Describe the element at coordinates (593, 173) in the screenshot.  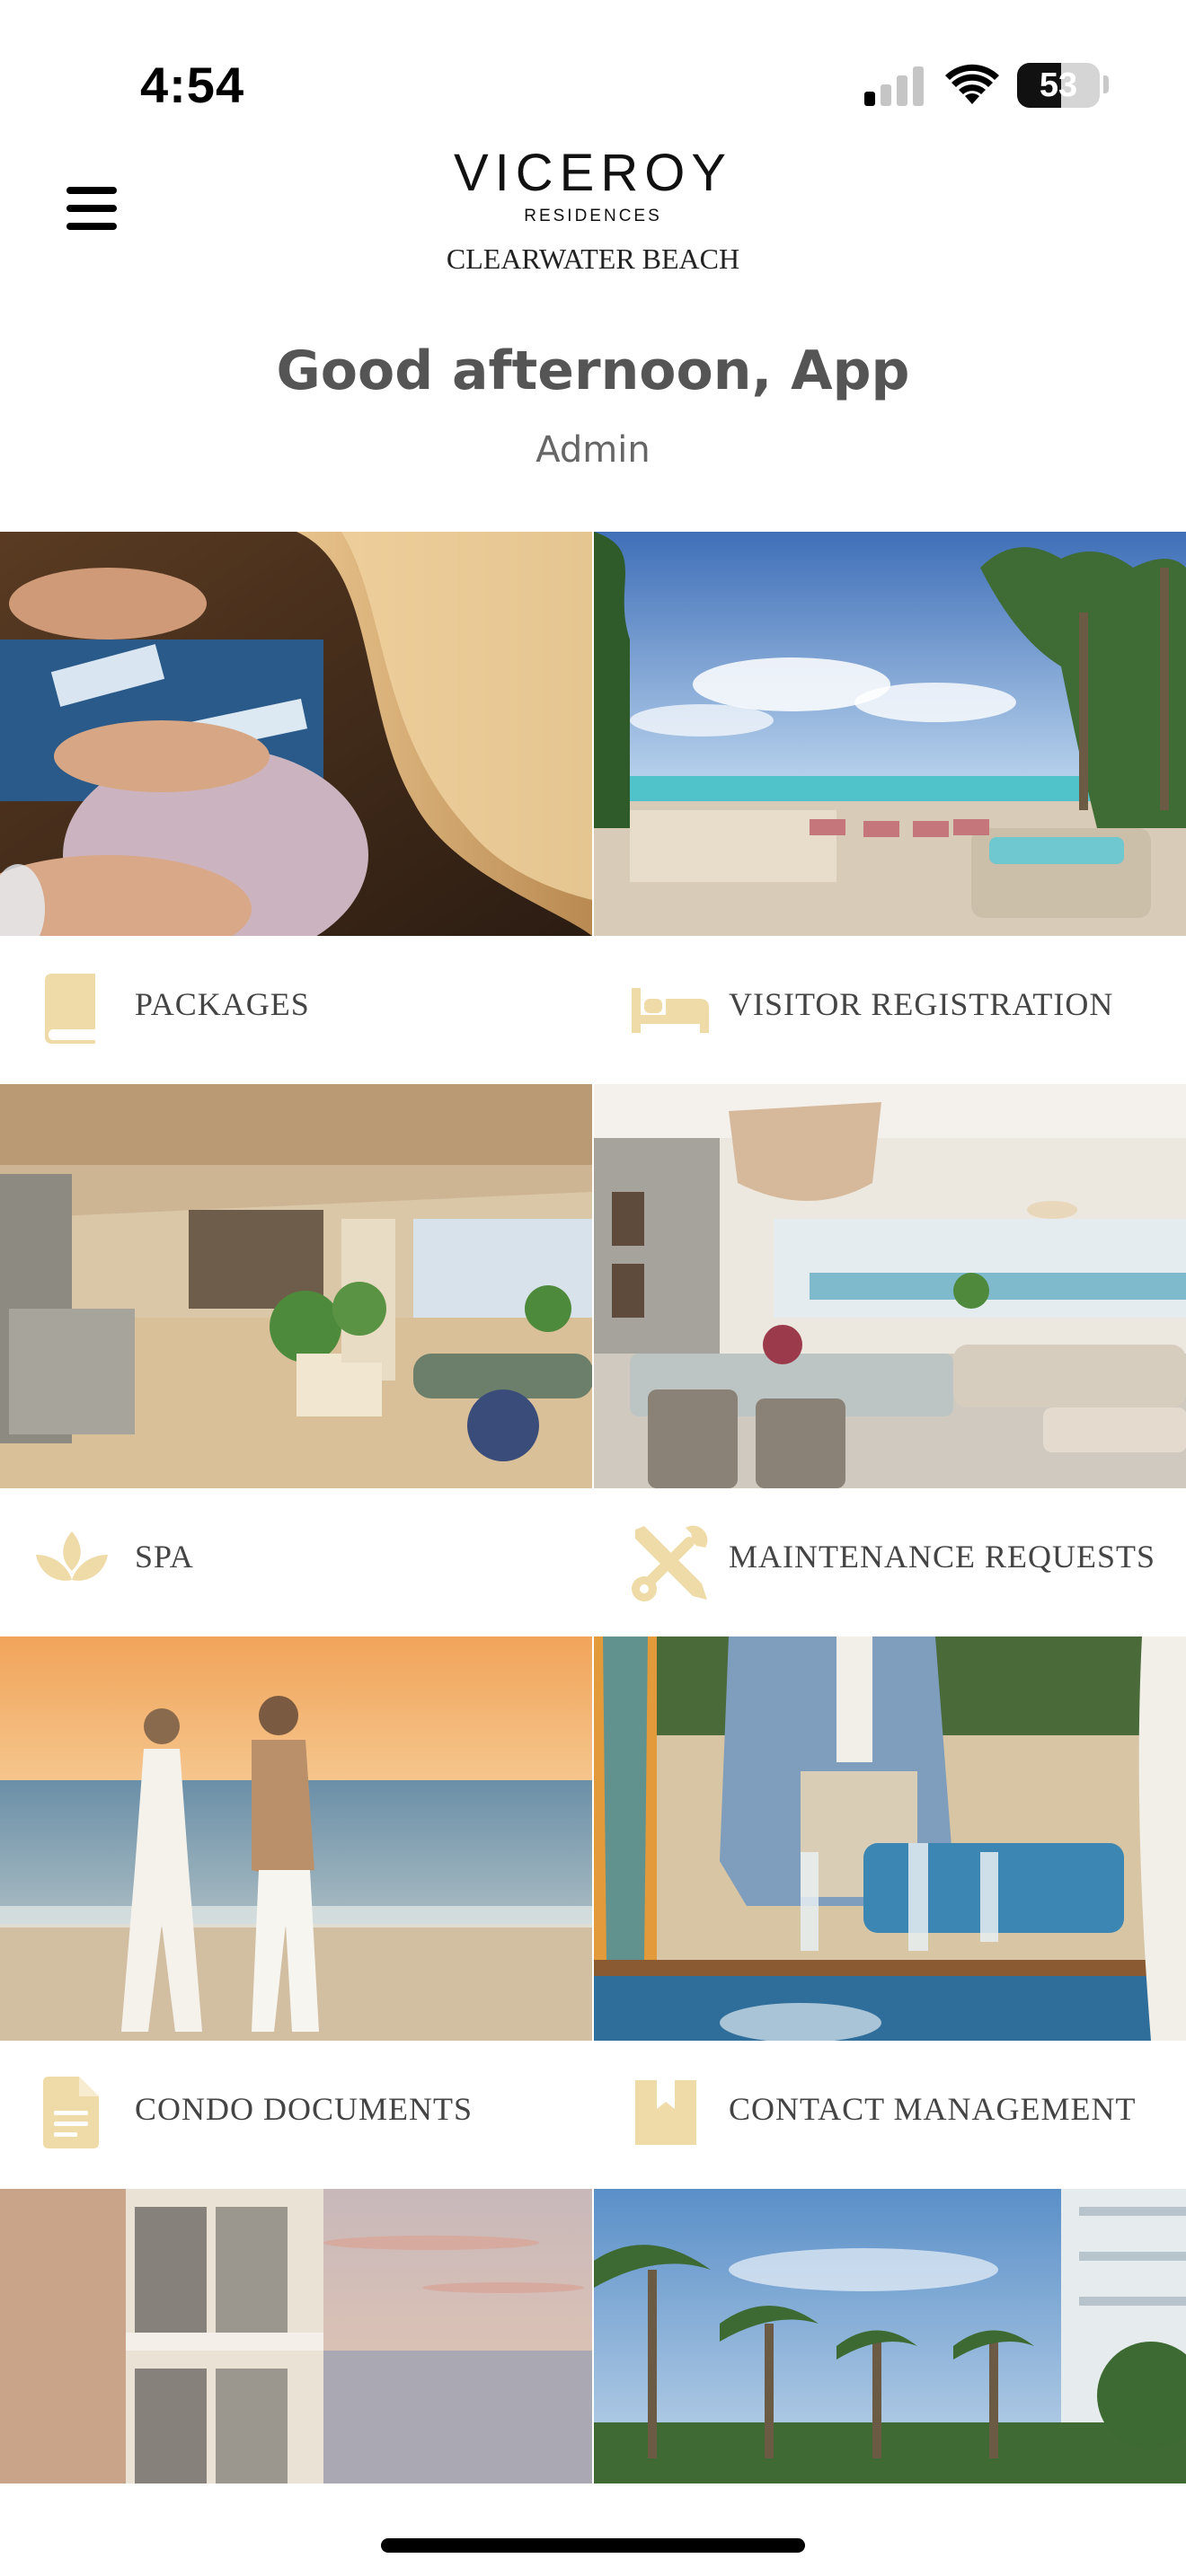
I see `logo-wordmark: VICEROY` at that location.